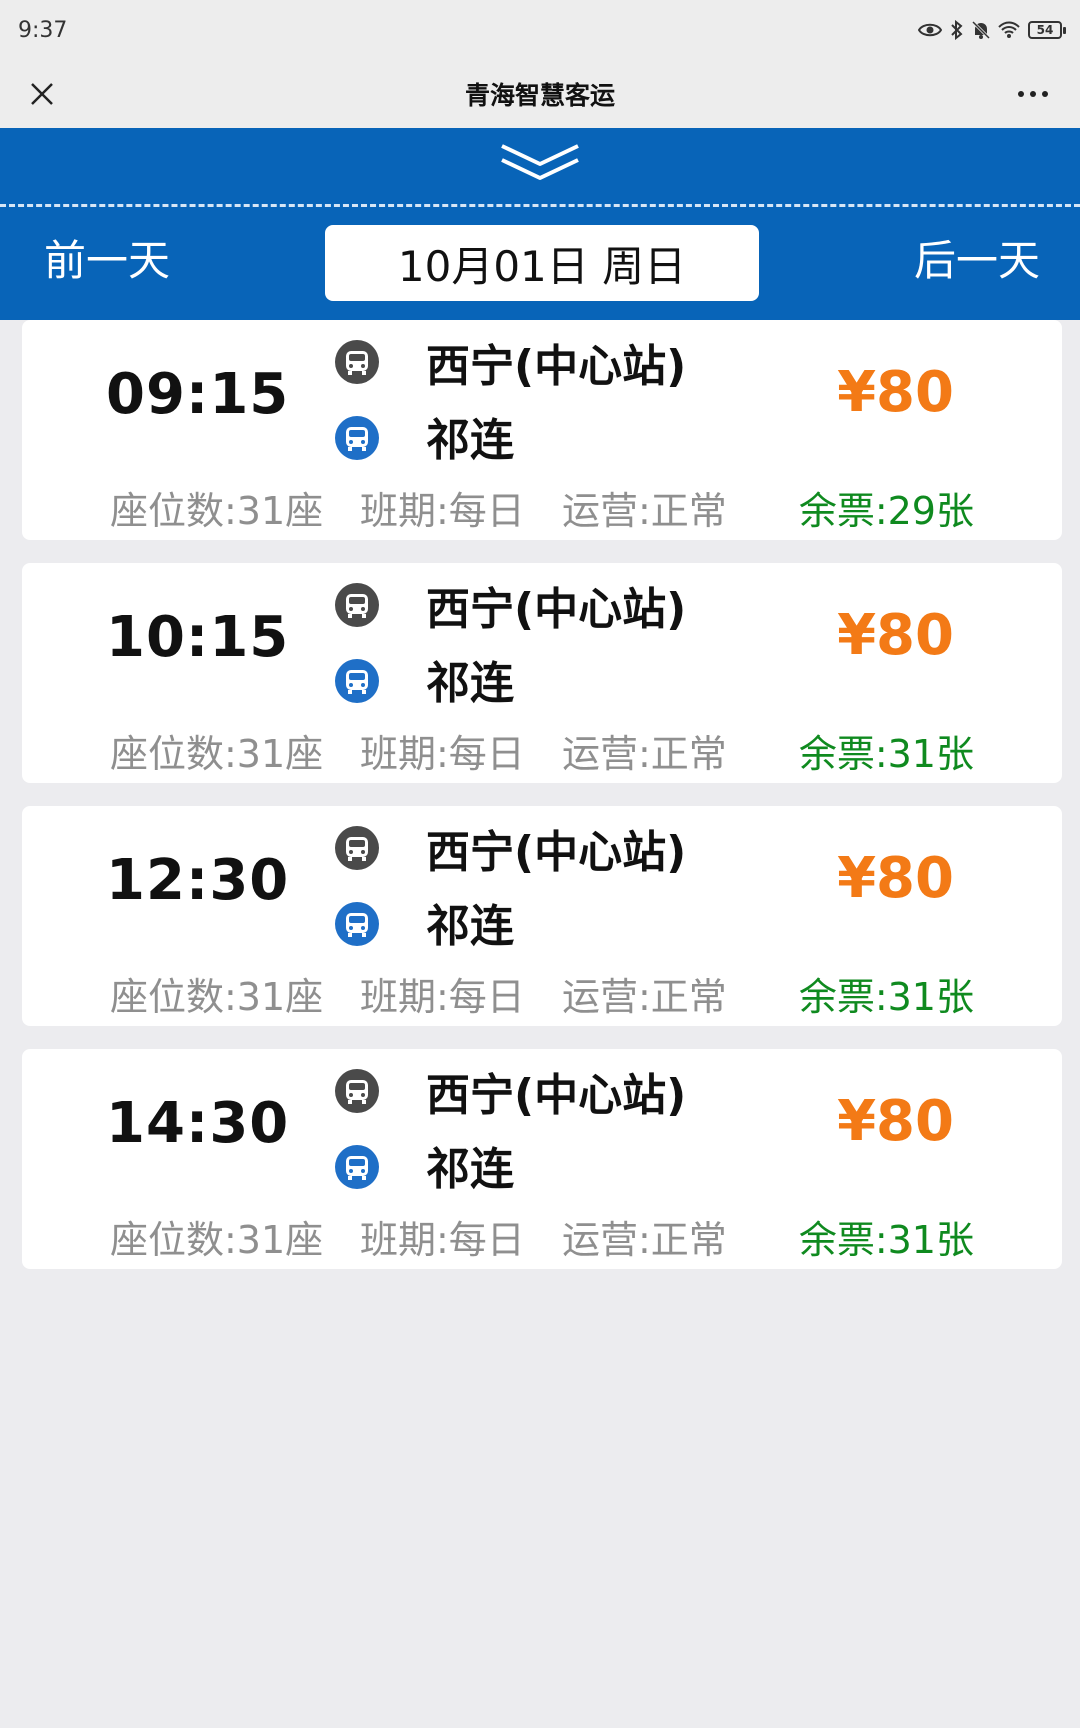 The image size is (1080, 1728). I want to click on chevron-double-down-icon, so click(540, 164).